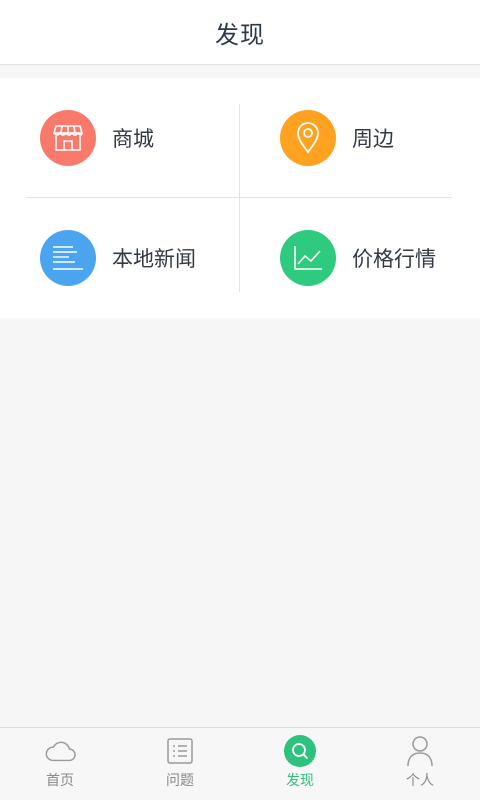  I want to click on tab-home: 首页, so click(60, 764).